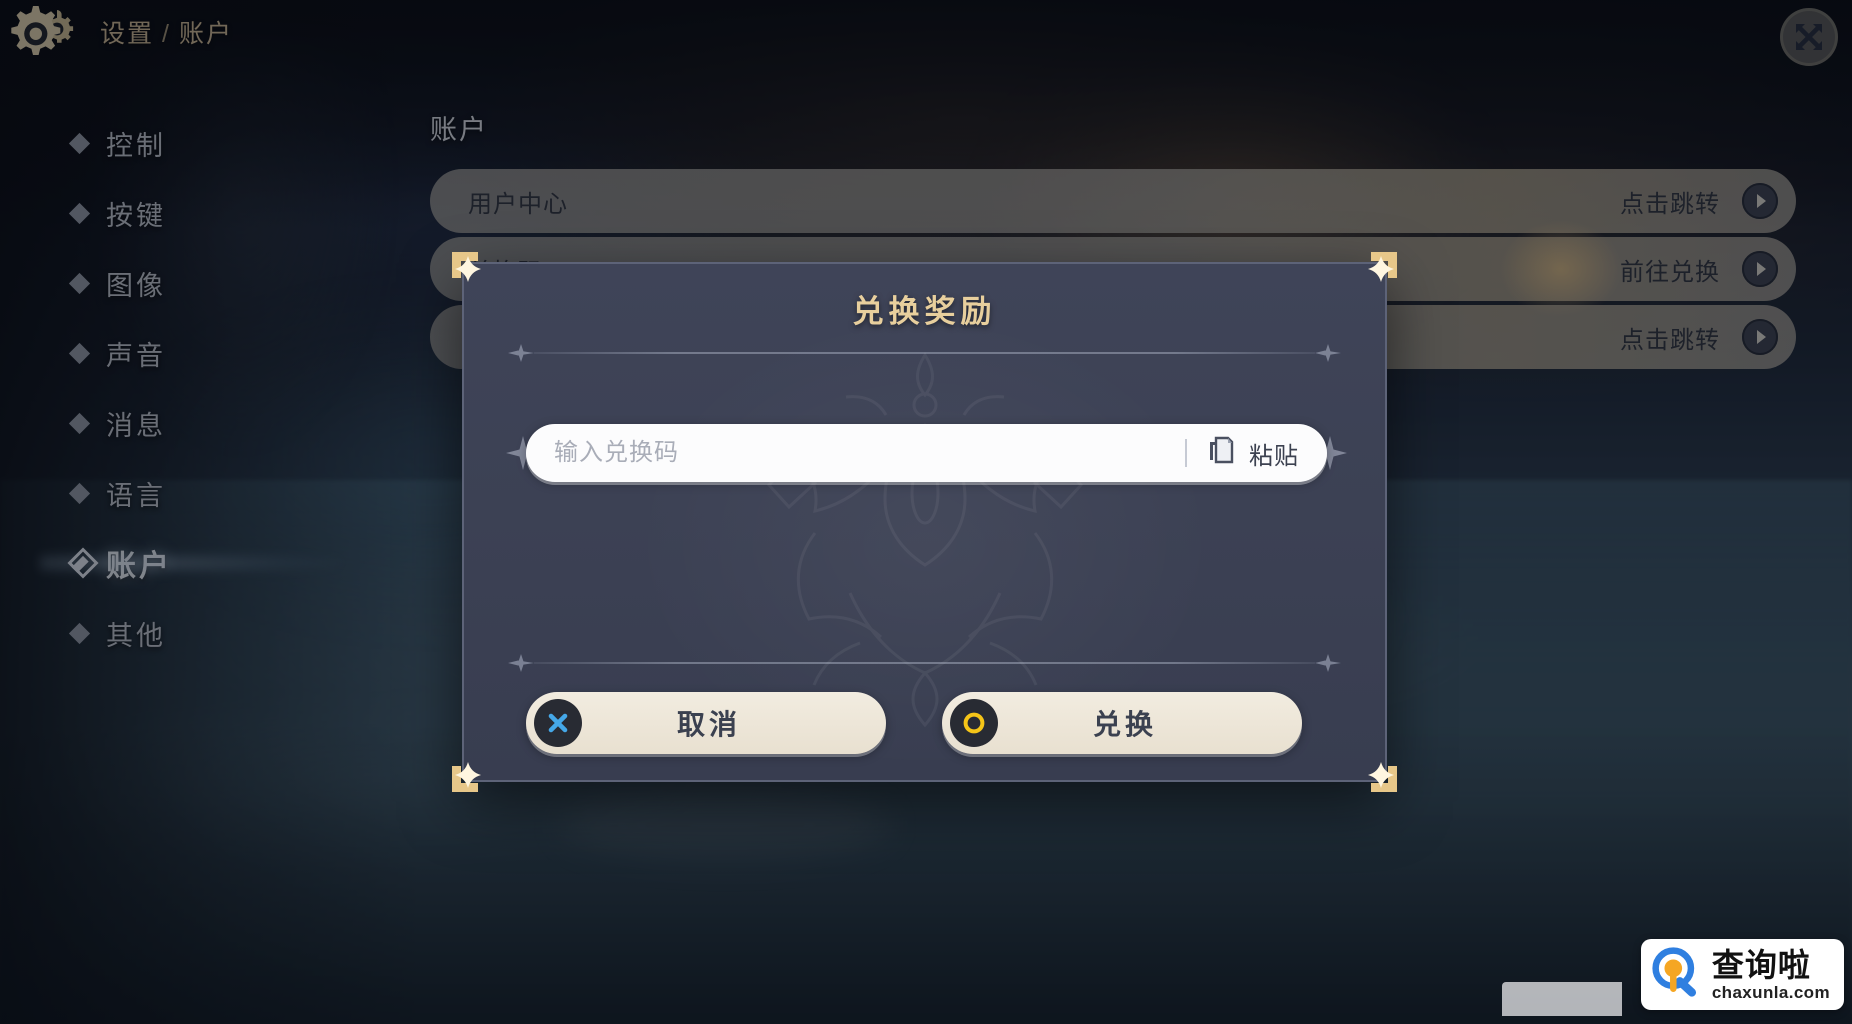  Describe the element at coordinates (1186, 453) in the screenshot. I see `field-divider` at that location.